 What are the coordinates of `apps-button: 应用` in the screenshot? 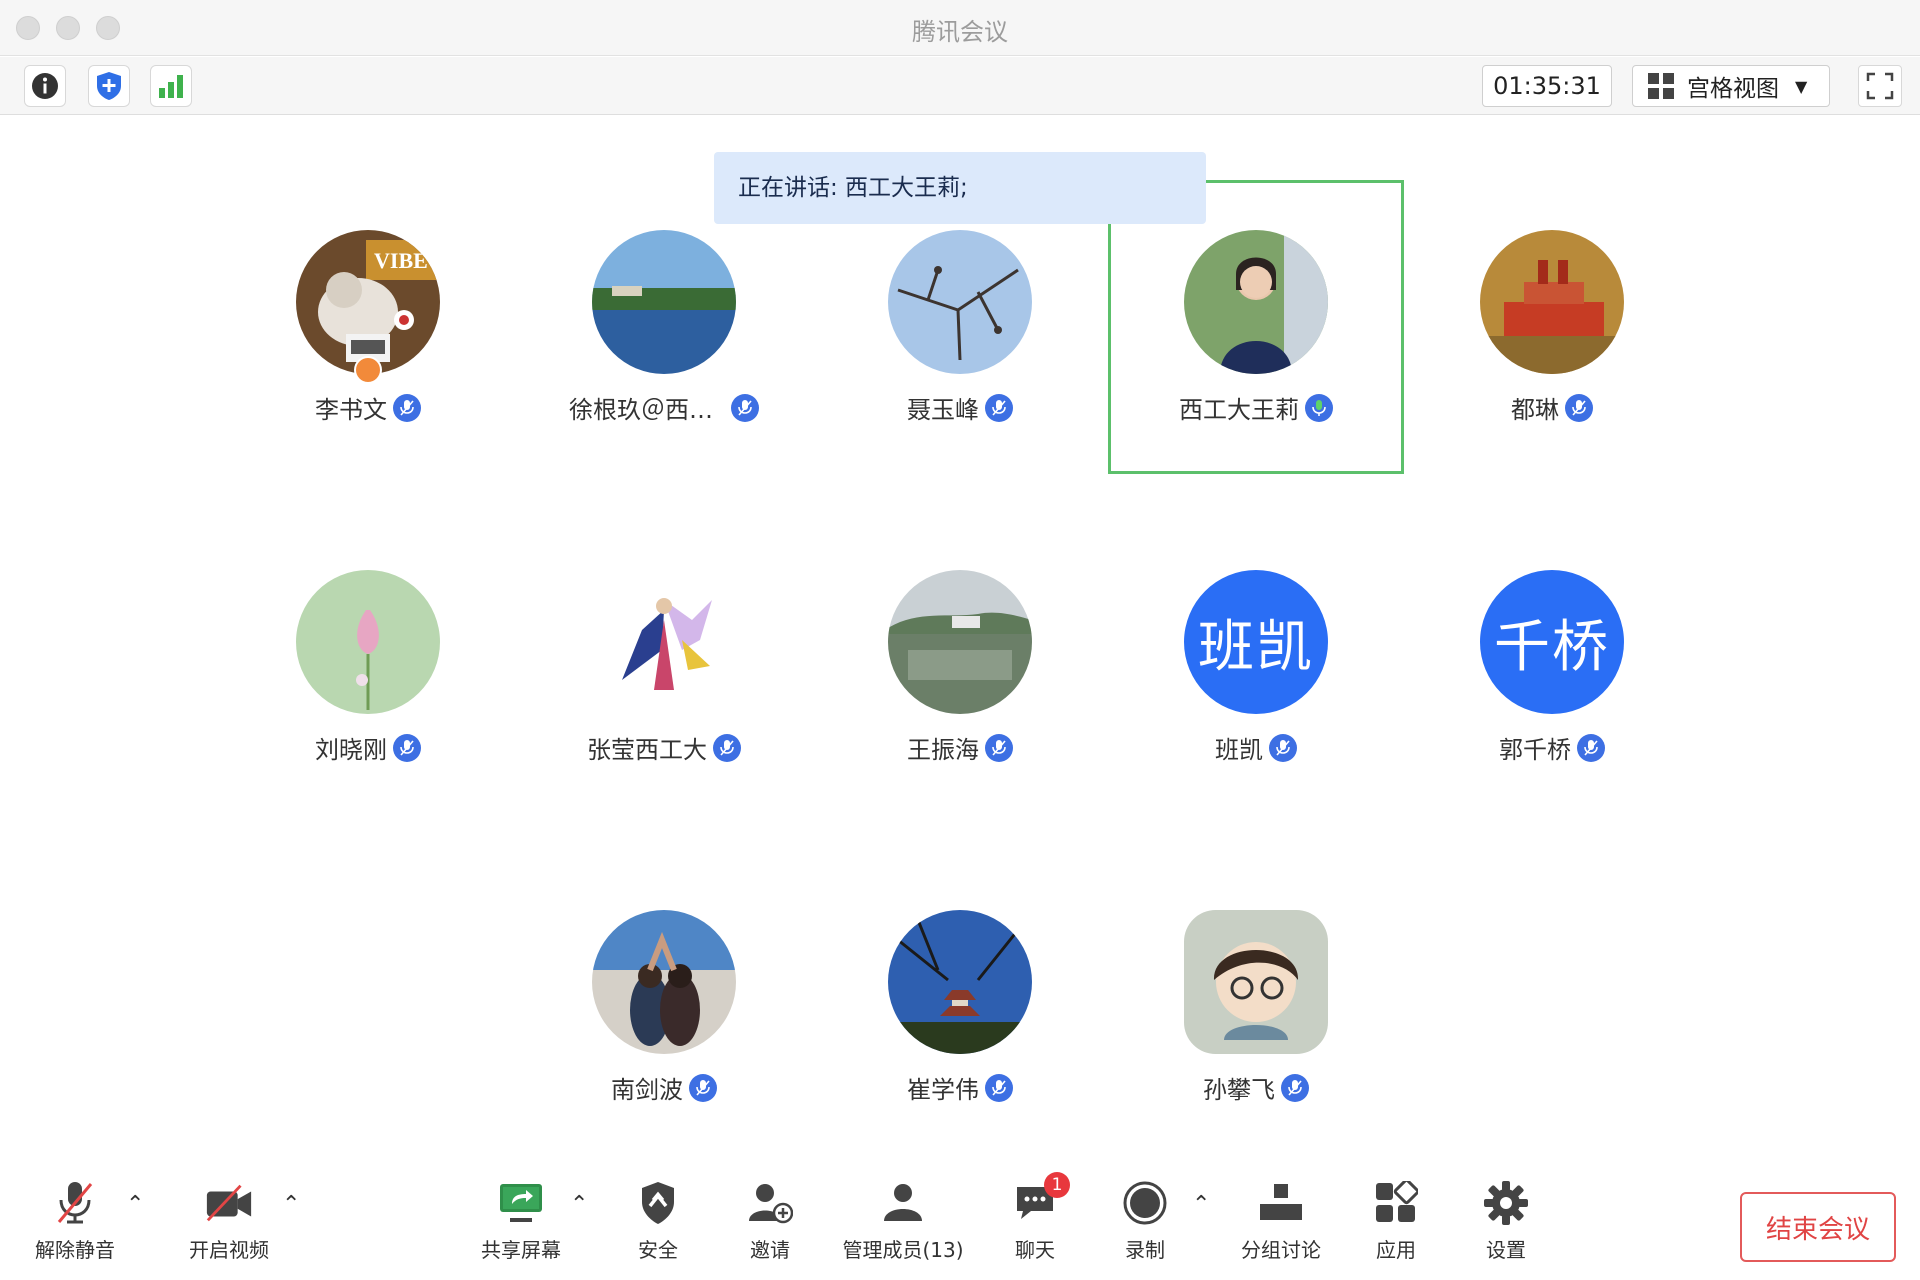 It's located at (1396, 1223).